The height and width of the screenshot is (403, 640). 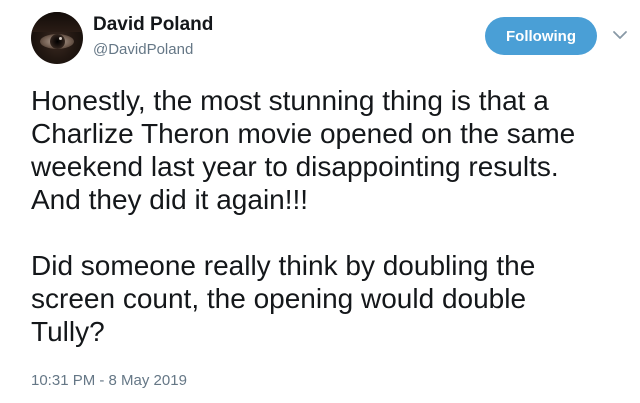 What do you see at coordinates (143, 49) in the screenshot?
I see `author-handle: @DavidPoland` at bounding box center [143, 49].